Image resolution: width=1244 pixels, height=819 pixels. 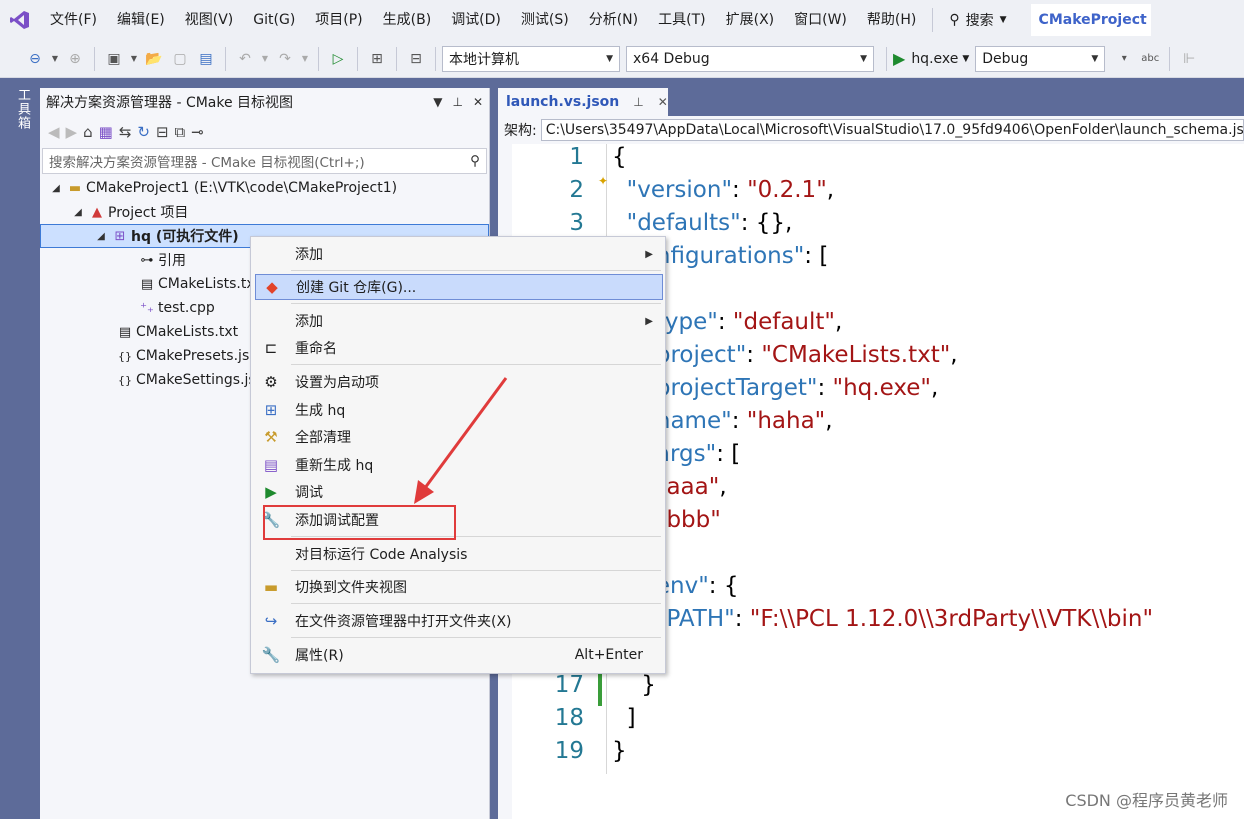 What do you see at coordinates (285, 59) in the screenshot?
I see `redo-icon: ↷` at bounding box center [285, 59].